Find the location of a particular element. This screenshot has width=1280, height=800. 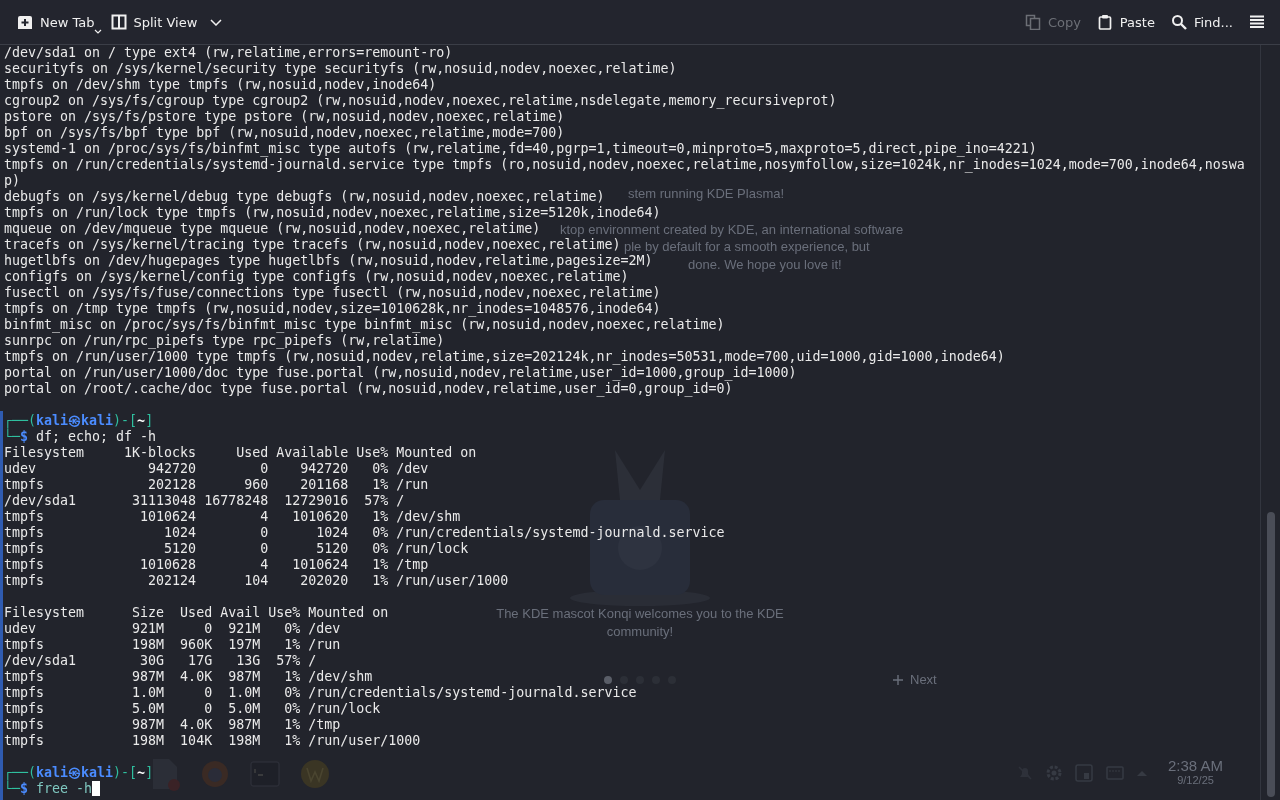

output-line: portal on /root/.cache/doc type fuse.portal (rw,nosuid,nodev,relatime,user_id=0,group_id=0) is located at coordinates (368, 389).